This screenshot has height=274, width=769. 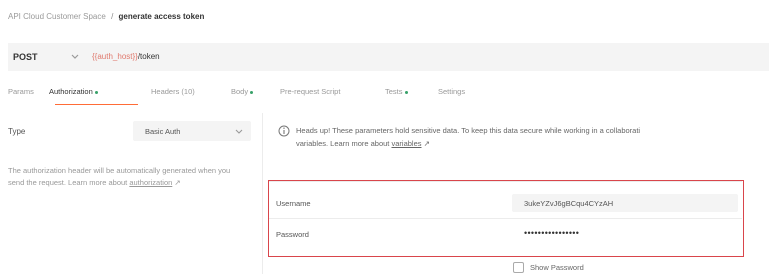 I want to click on username-label: Username, so click(x=293, y=203).